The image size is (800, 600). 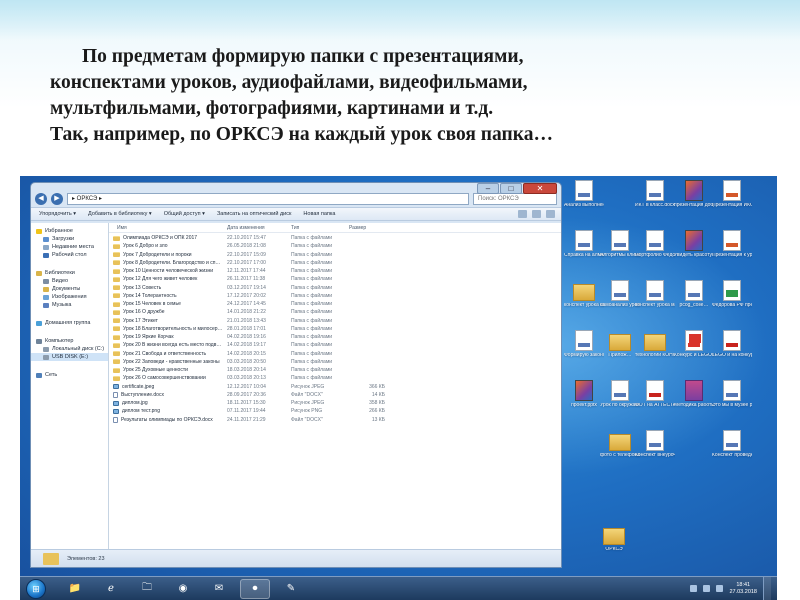 I want to click on nav-usb-disk: USB DISK (E:), so click(x=69, y=357).